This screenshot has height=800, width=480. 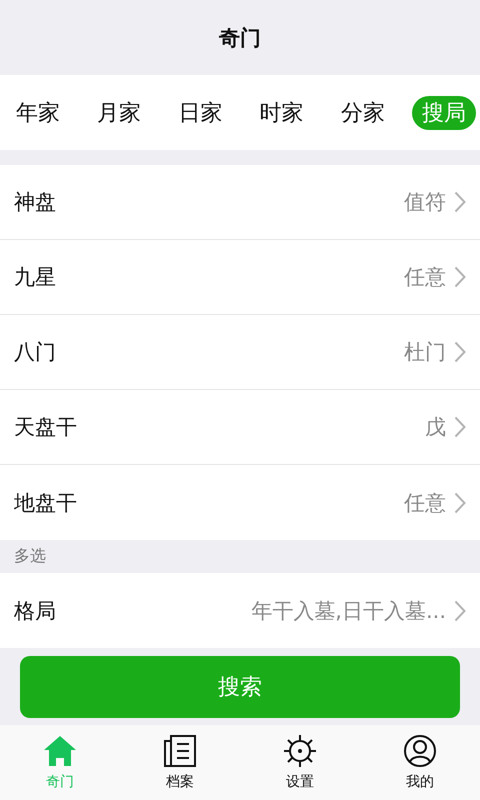 I want to click on tab: 分家, so click(x=362, y=113).